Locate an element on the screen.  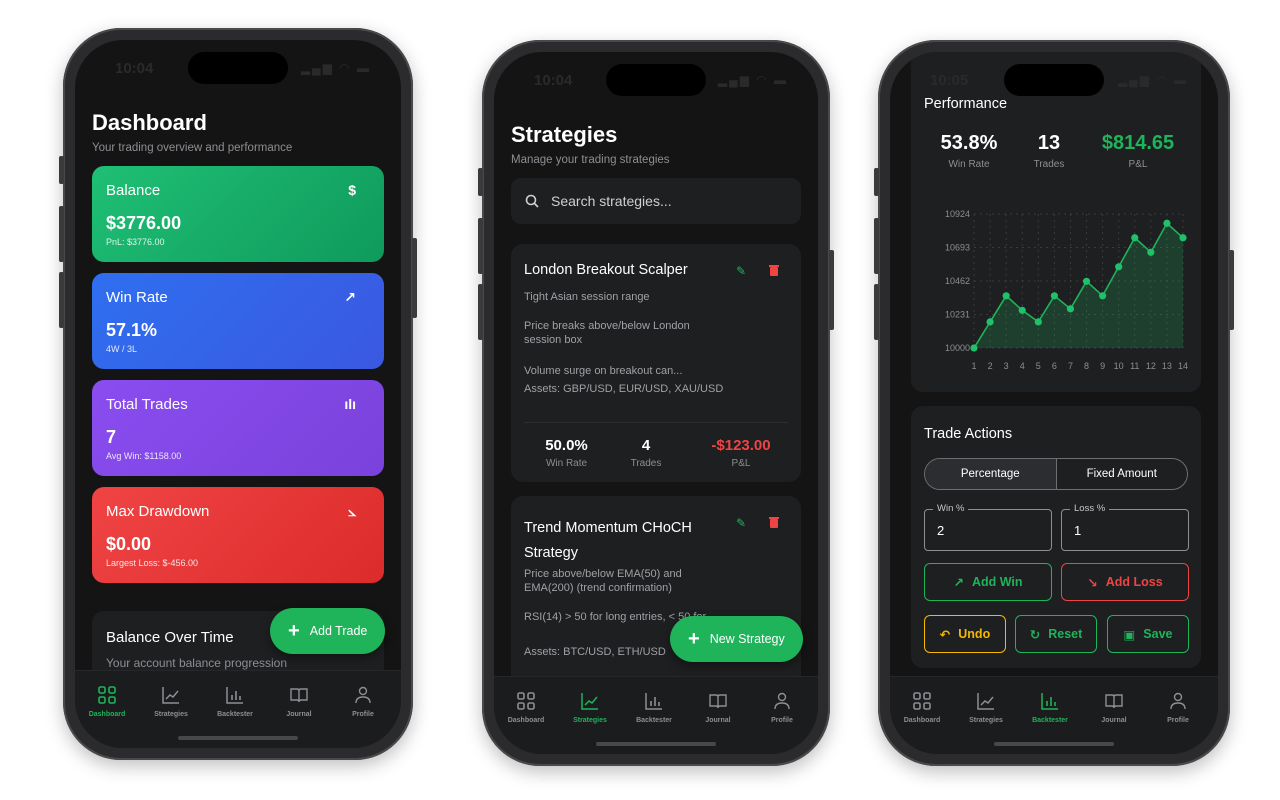
button-label: Undo is located at coordinates (974, 634).